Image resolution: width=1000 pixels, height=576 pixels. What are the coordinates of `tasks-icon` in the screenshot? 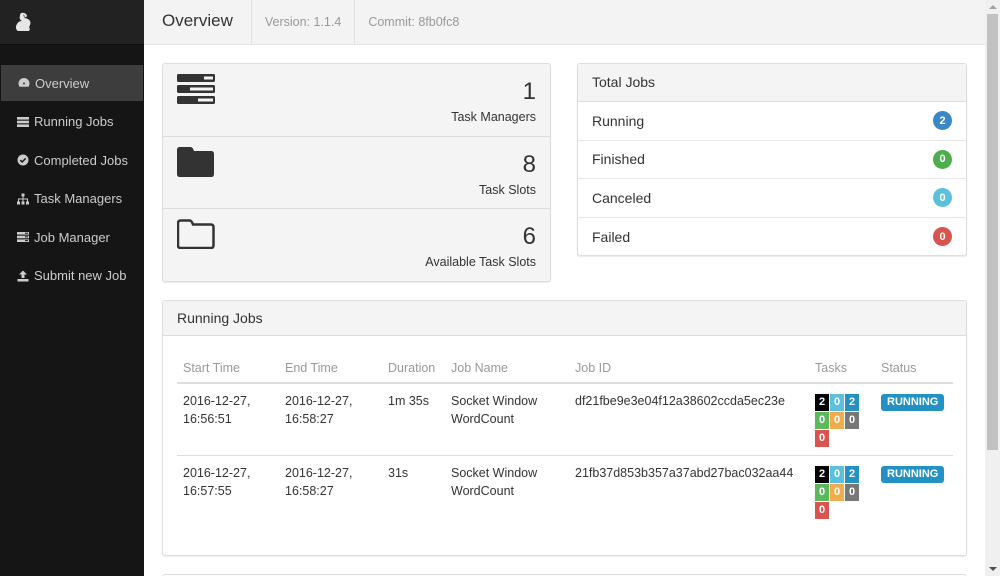 It's located at (23, 122).